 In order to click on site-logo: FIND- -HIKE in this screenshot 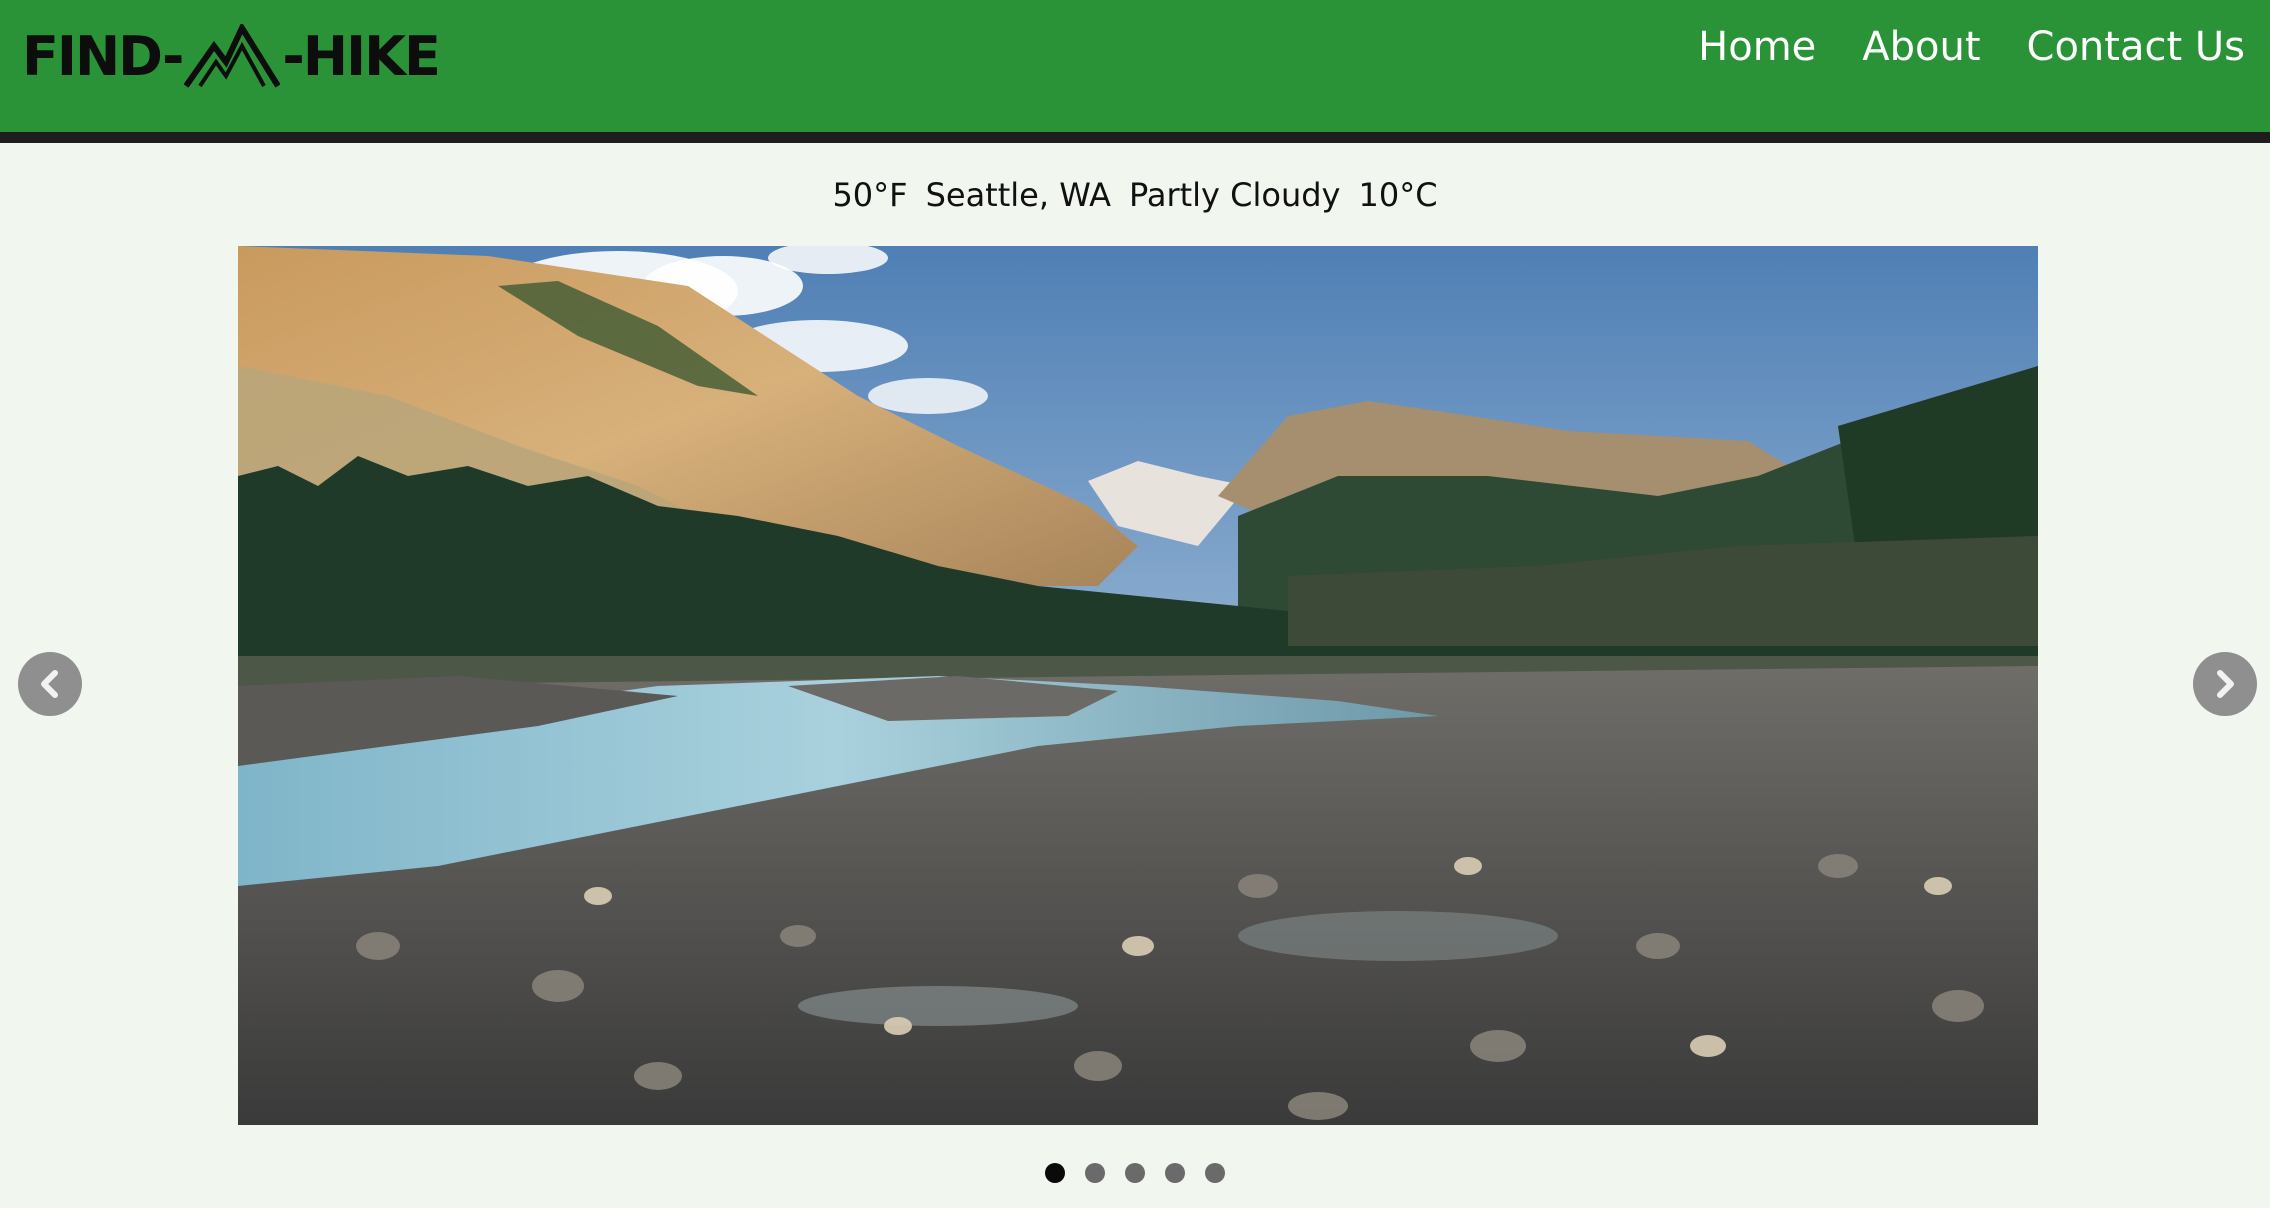, I will do `click(231, 56)`.